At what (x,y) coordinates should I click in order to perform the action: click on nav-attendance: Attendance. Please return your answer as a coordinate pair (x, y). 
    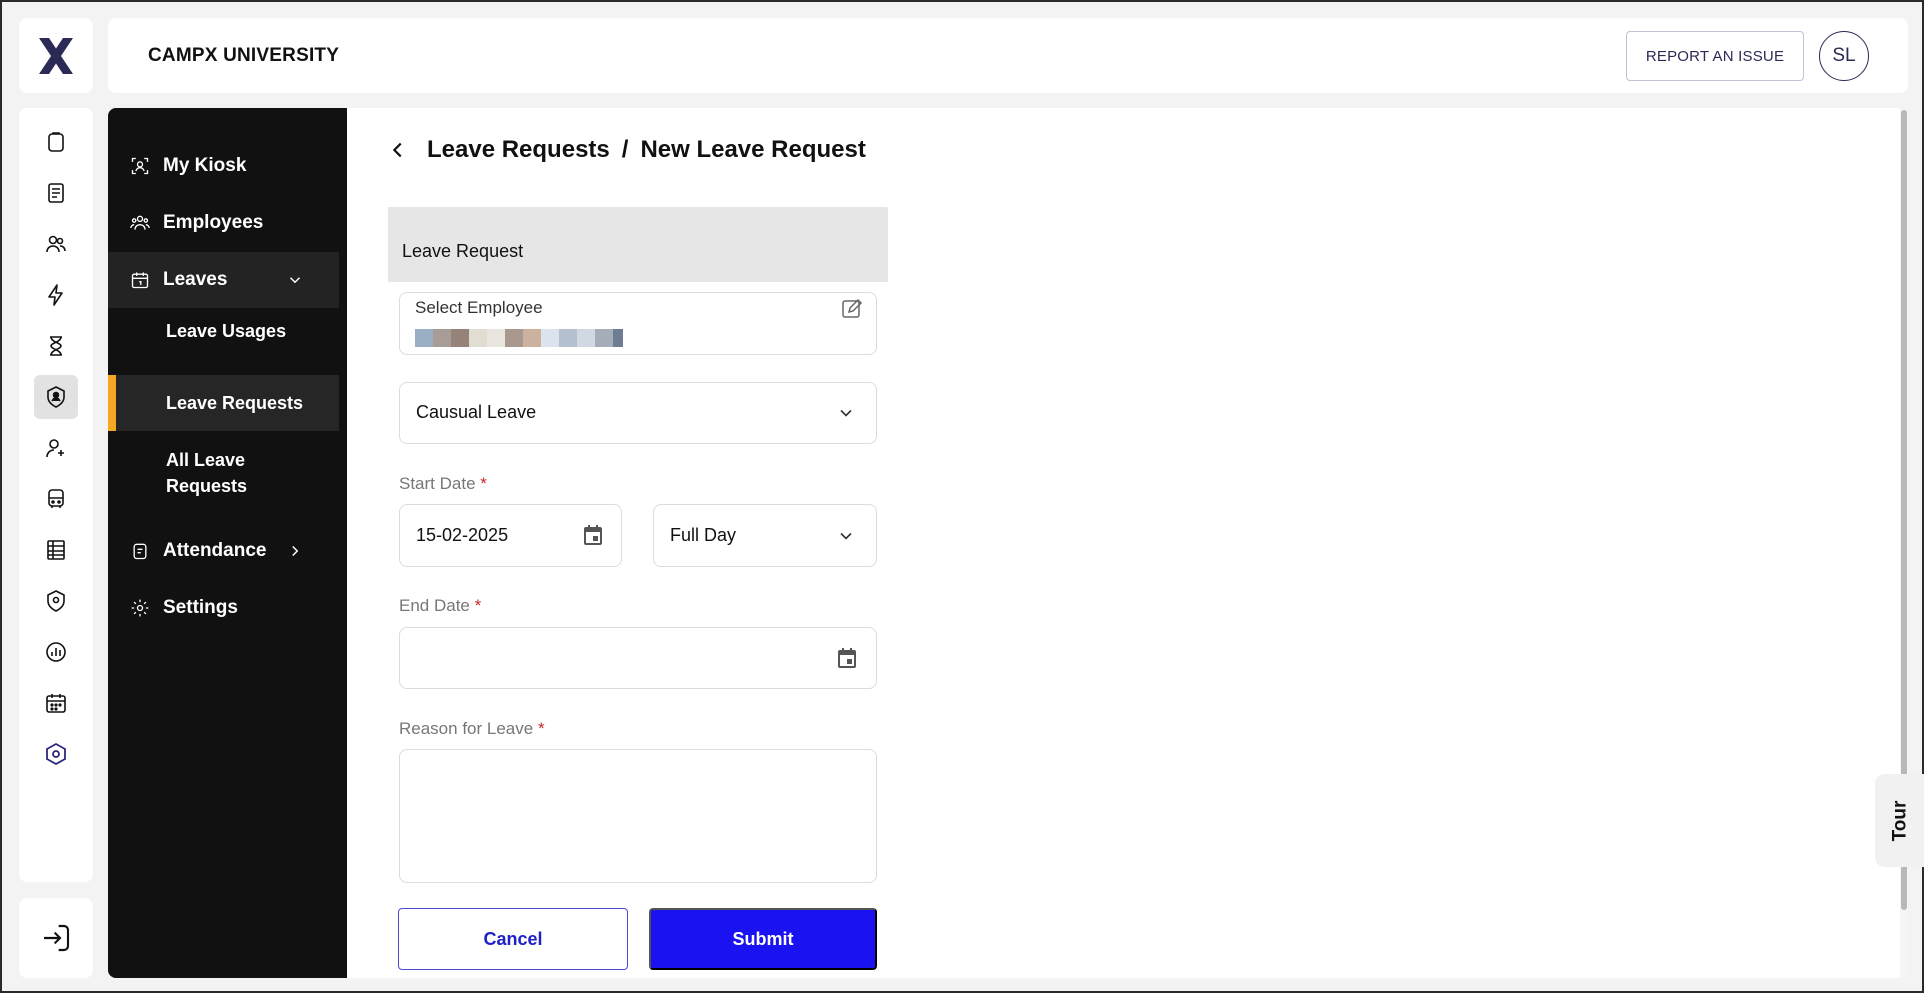
    Looking at the image, I should click on (223, 551).